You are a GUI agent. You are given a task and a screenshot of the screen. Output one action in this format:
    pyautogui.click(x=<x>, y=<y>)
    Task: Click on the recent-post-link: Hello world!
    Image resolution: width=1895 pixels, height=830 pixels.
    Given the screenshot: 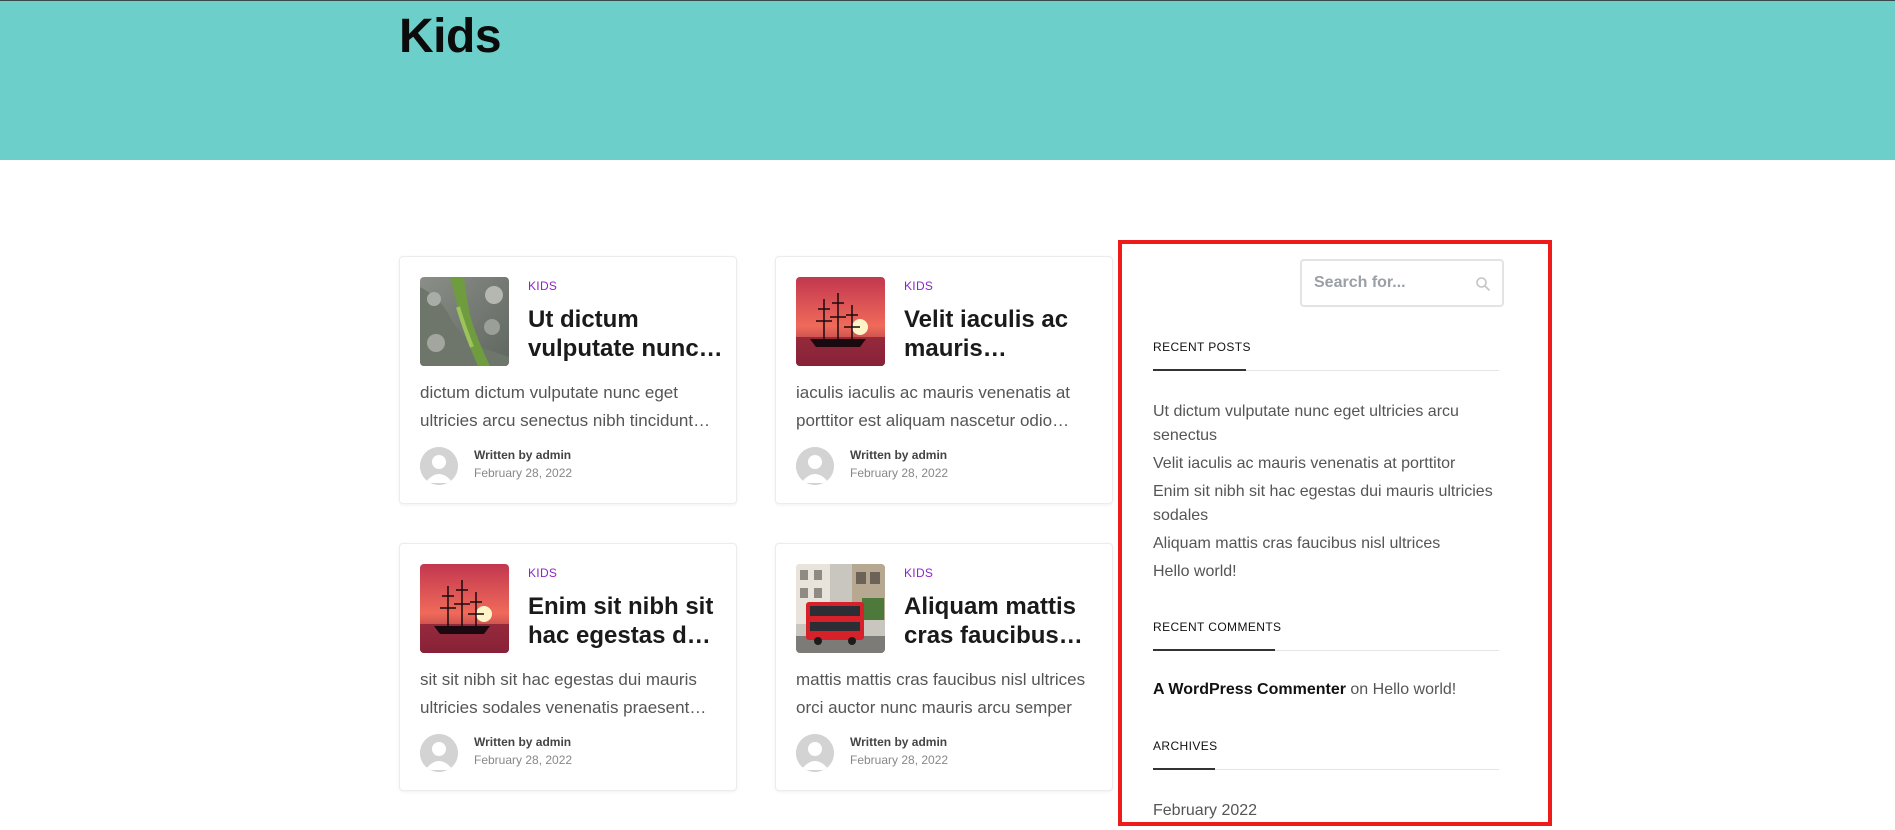 What is the action you would take?
    pyautogui.click(x=1326, y=572)
    